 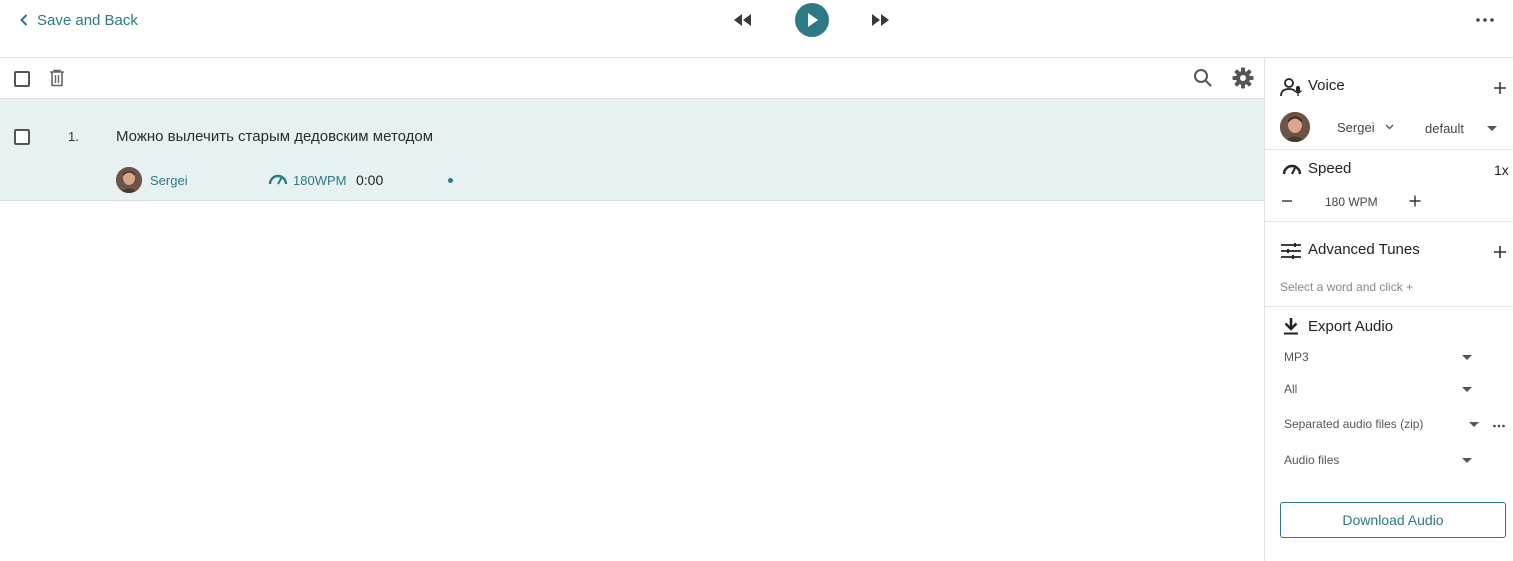 What do you see at coordinates (22, 79) in the screenshot?
I see `select-all-checkbox` at bounding box center [22, 79].